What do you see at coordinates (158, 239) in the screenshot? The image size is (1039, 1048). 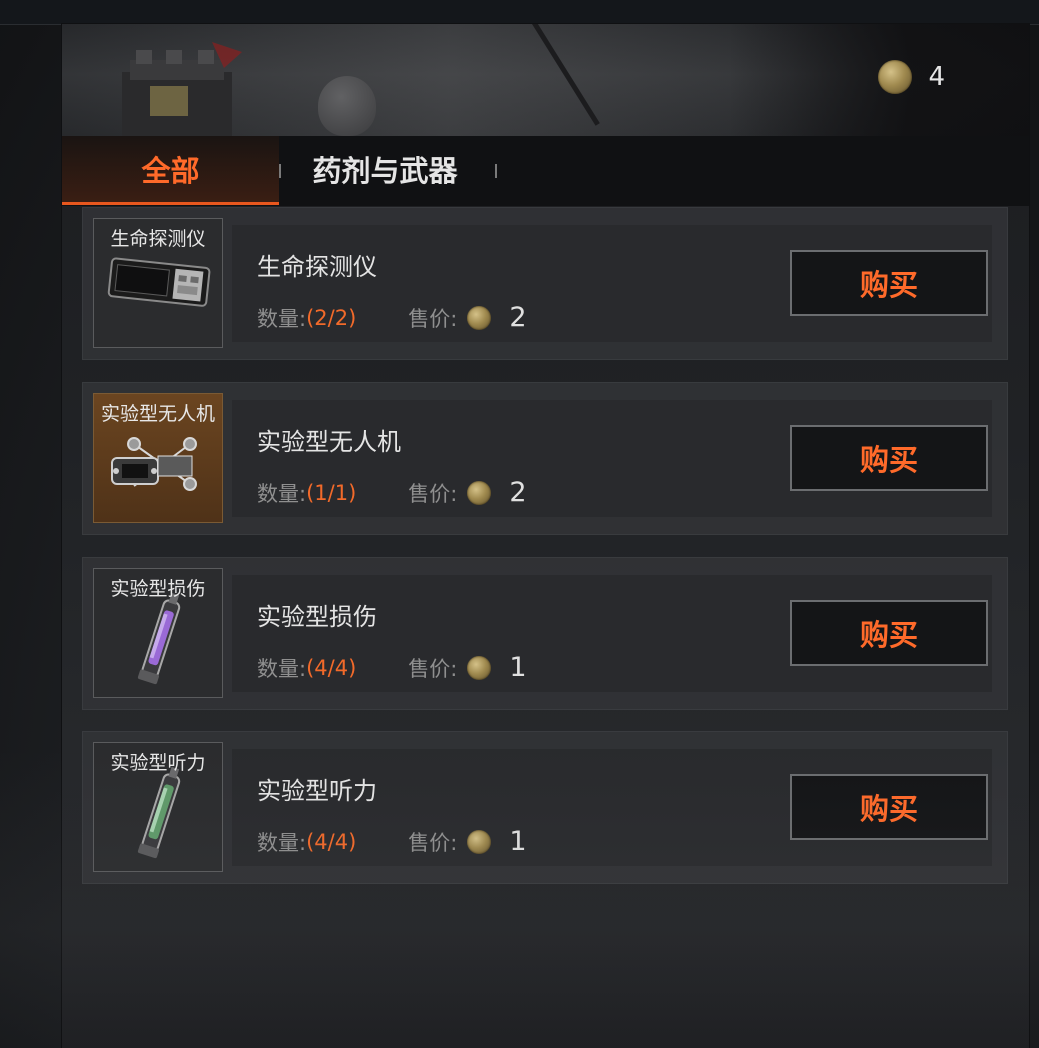 I see `thumbnail-label: 生命探测仪` at bounding box center [158, 239].